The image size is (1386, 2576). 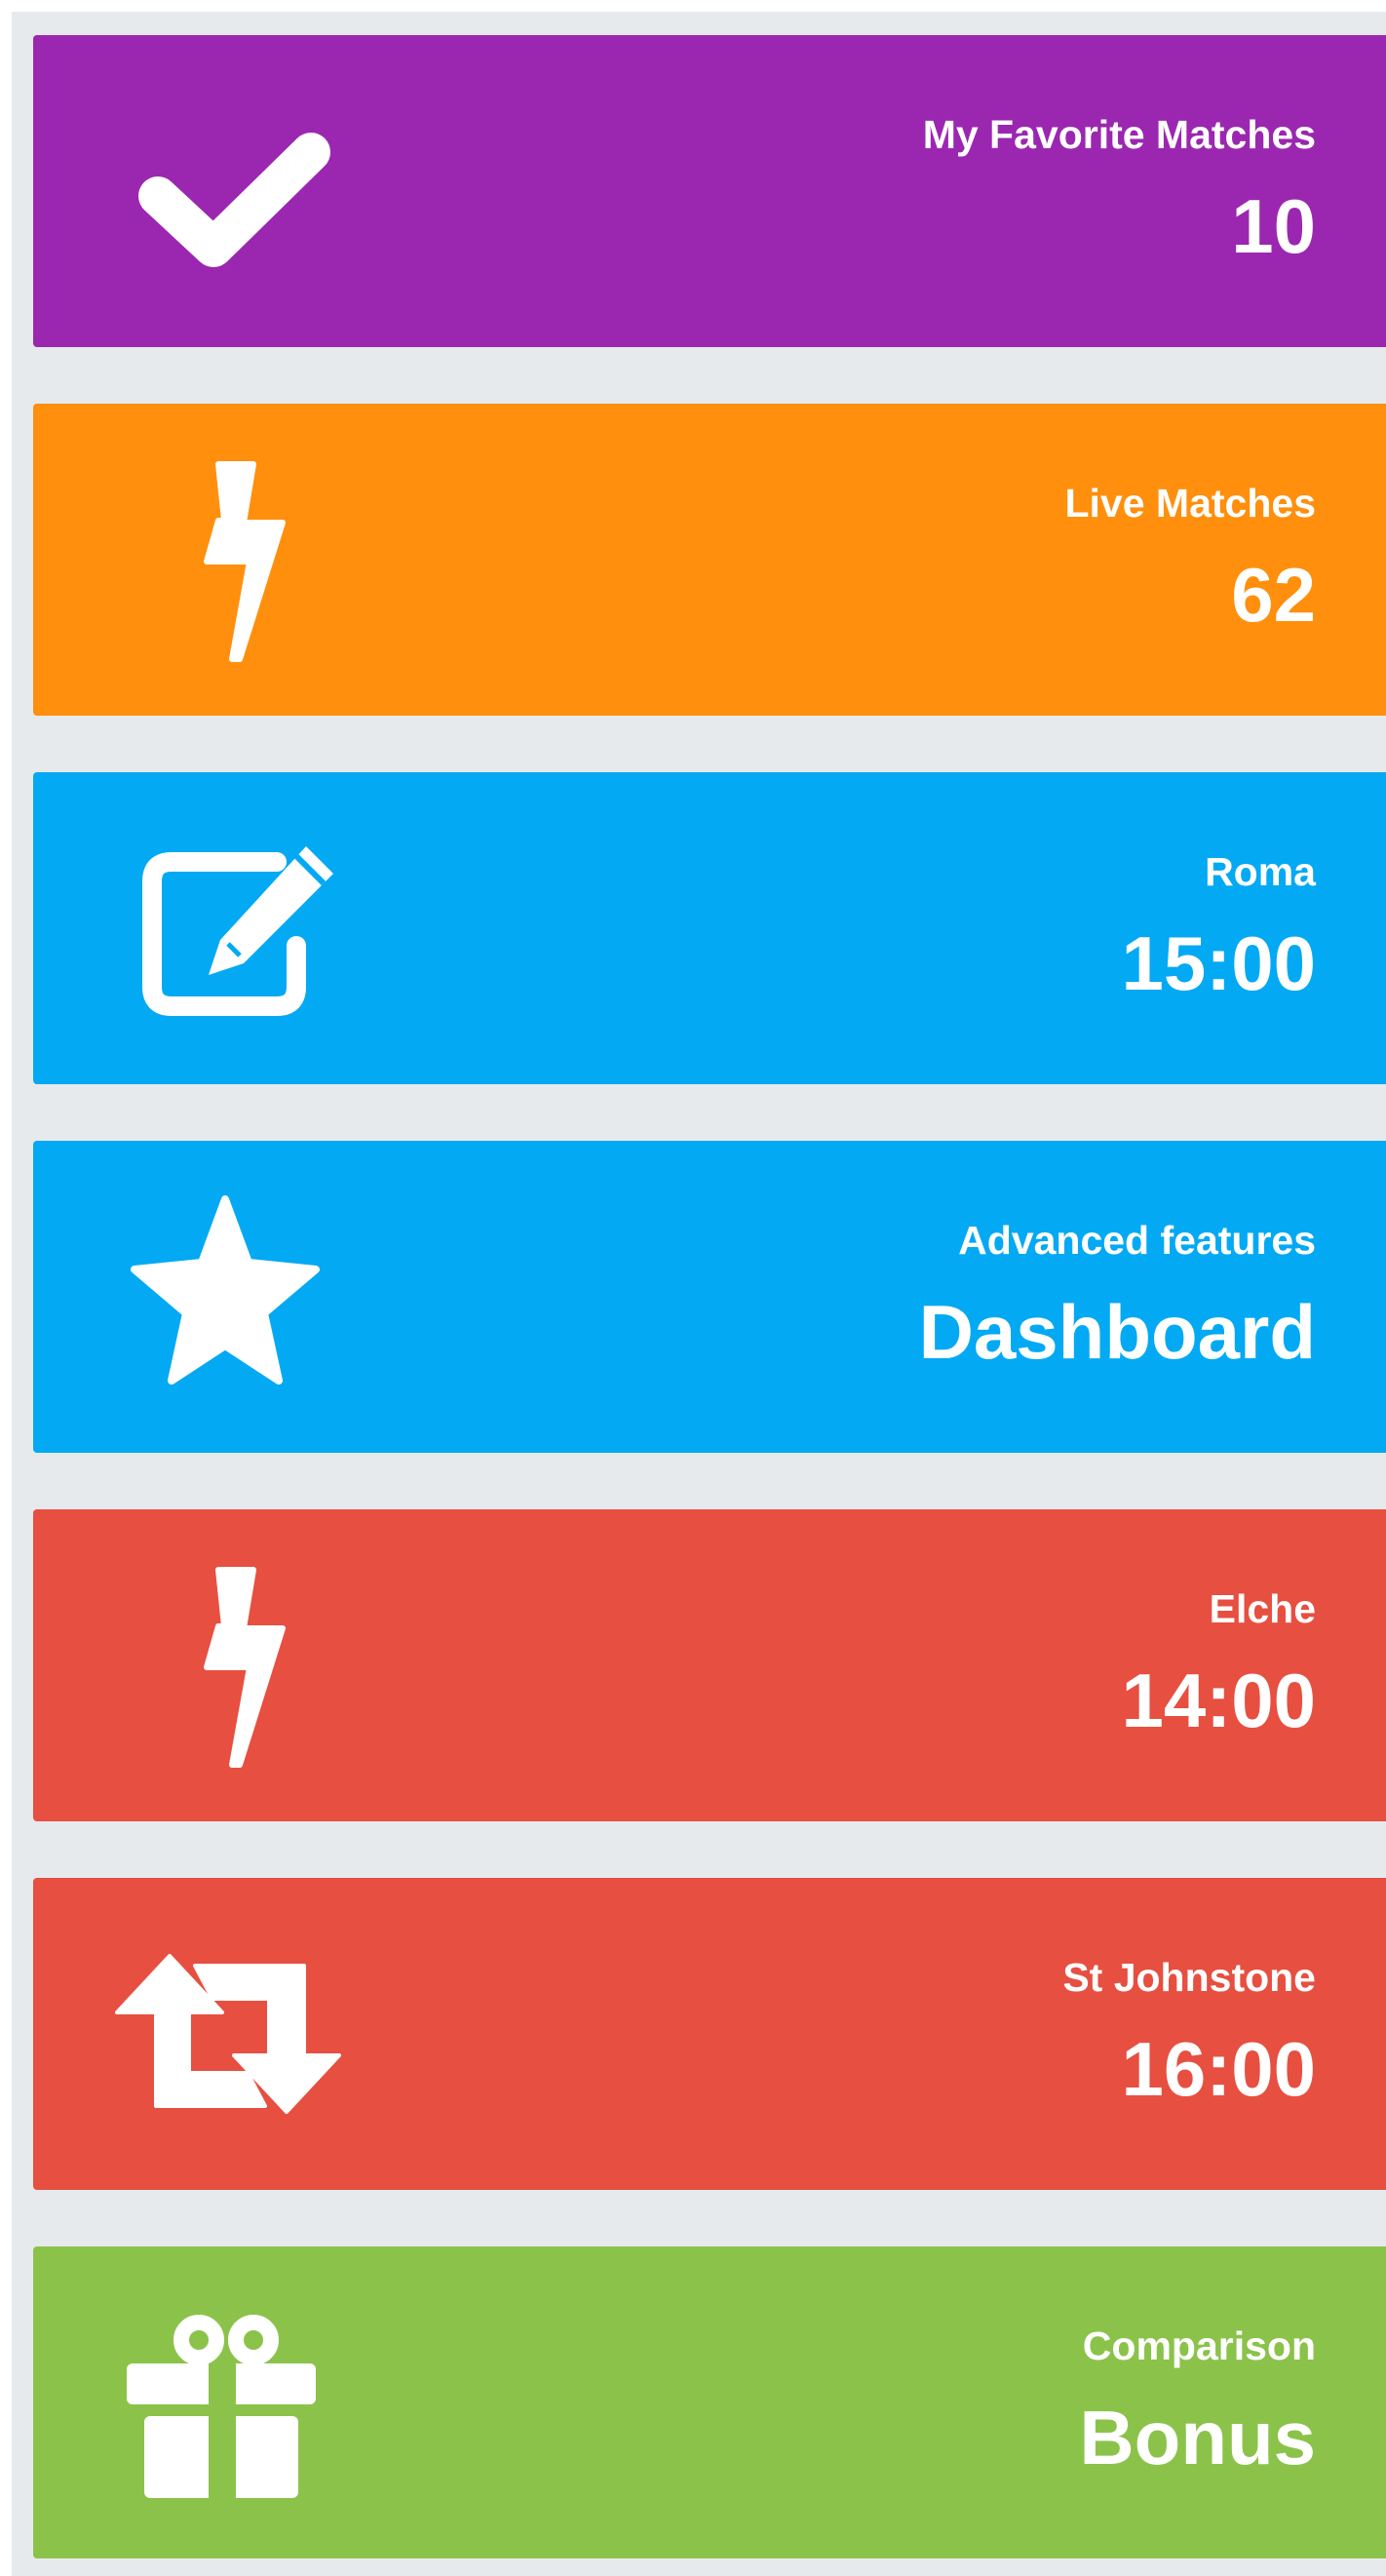 What do you see at coordinates (228, 2402) in the screenshot?
I see `gift-icon` at bounding box center [228, 2402].